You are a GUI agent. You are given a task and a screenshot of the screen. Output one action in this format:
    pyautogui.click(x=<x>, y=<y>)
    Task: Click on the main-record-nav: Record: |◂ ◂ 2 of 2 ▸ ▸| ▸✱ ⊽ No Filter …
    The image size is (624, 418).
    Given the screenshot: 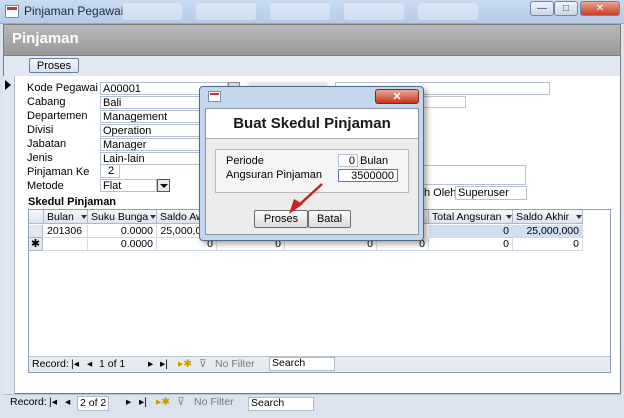 What is the action you would take?
    pyautogui.click(x=312, y=403)
    